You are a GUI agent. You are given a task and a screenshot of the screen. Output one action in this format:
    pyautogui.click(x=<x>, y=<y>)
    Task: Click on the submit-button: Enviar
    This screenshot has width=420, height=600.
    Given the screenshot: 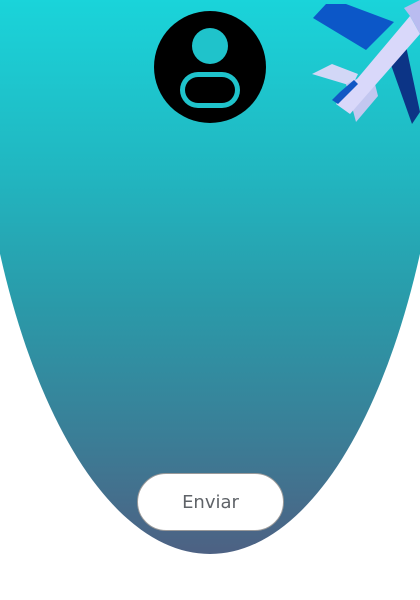 What is the action you would take?
    pyautogui.click(x=210, y=502)
    